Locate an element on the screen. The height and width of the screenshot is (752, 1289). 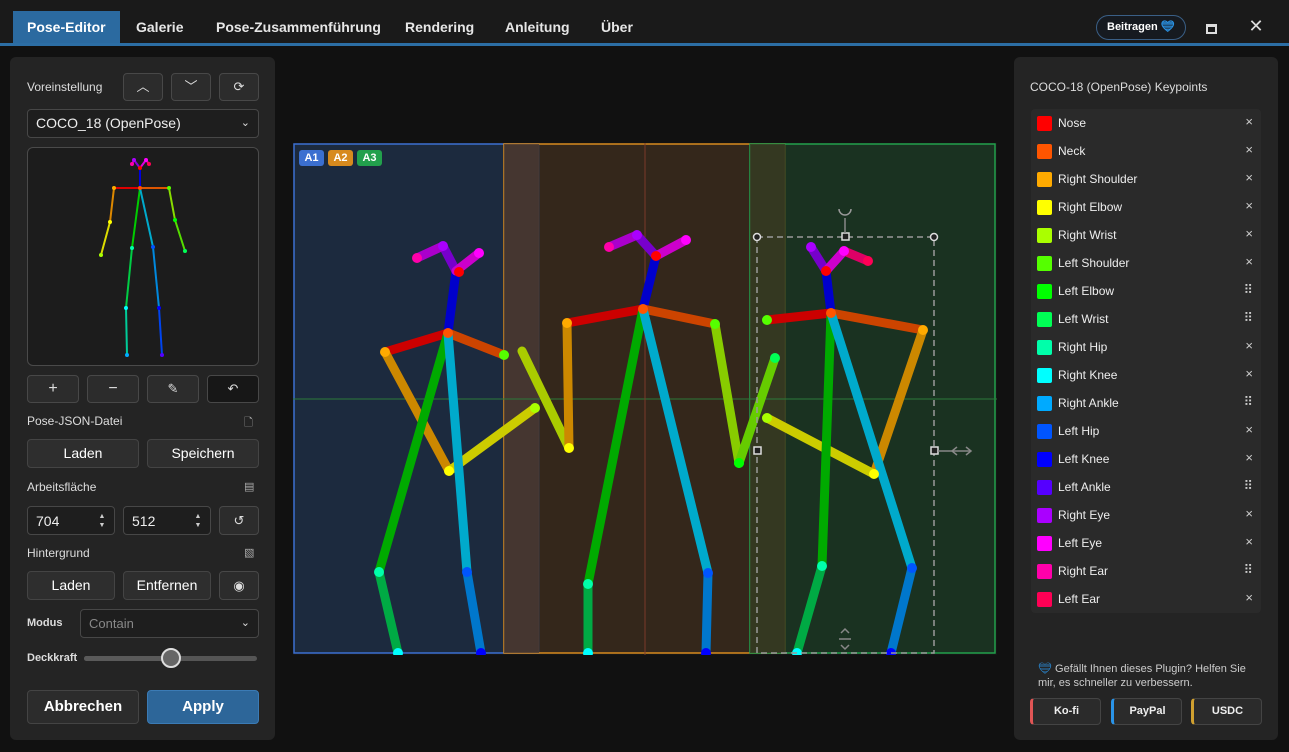
close-icon: ✕ is located at coordinates (1256, 26).